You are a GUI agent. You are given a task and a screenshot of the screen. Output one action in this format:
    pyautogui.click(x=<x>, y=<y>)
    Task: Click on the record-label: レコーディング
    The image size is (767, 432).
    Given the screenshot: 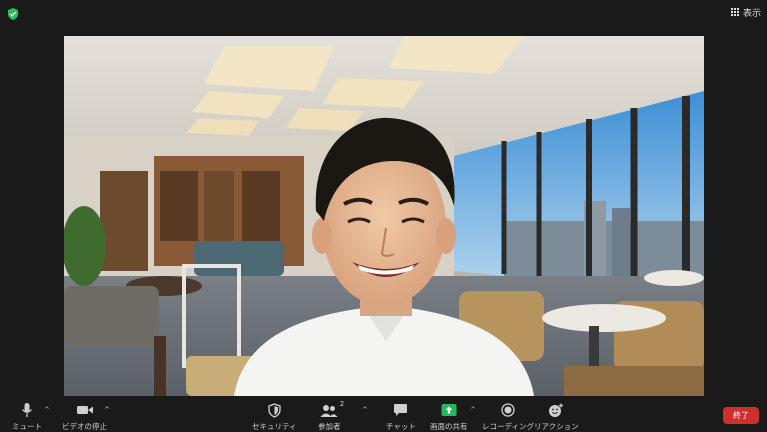 What is the action you would take?
    pyautogui.click(x=508, y=426)
    